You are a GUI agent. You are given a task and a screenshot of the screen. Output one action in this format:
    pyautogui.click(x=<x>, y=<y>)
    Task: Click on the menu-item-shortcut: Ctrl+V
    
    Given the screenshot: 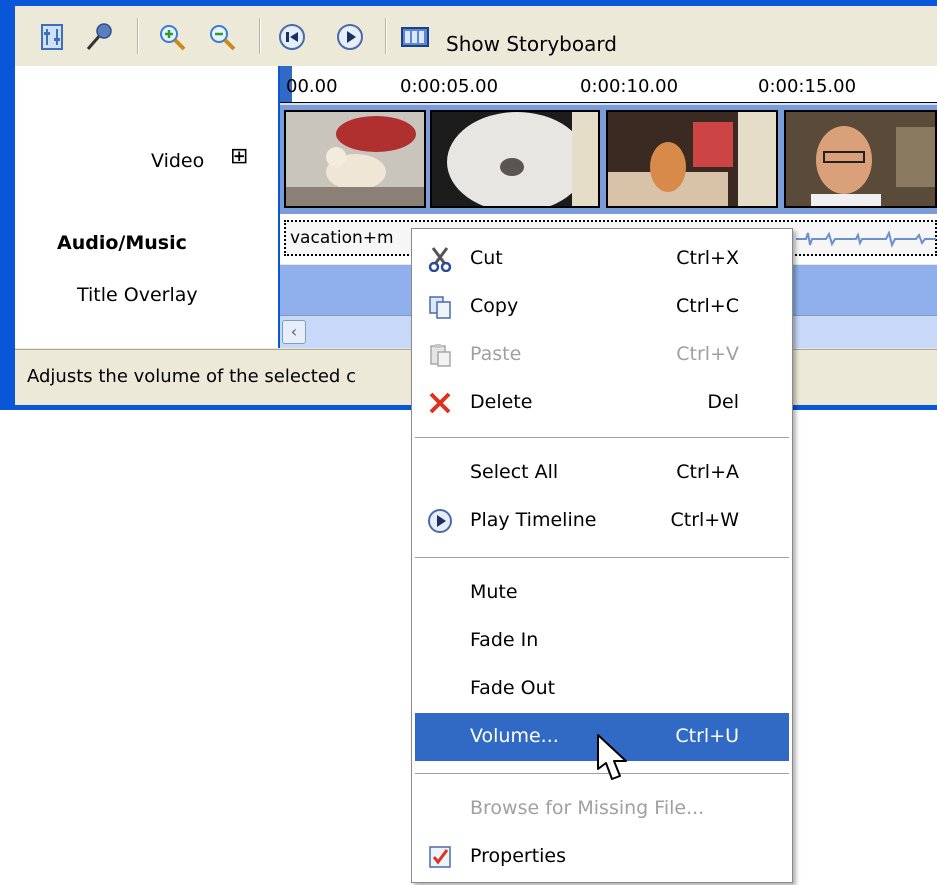 What is the action you would take?
    pyautogui.click(x=707, y=354)
    